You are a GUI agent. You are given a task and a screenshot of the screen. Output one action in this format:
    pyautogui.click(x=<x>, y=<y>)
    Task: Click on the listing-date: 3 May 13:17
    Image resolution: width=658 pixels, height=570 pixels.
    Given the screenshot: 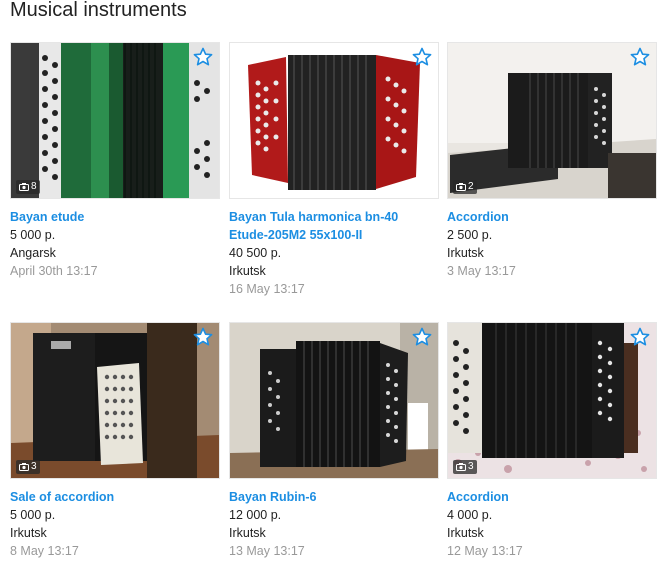 What is the action you would take?
    pyautogui.click(x=481, y=271)
    